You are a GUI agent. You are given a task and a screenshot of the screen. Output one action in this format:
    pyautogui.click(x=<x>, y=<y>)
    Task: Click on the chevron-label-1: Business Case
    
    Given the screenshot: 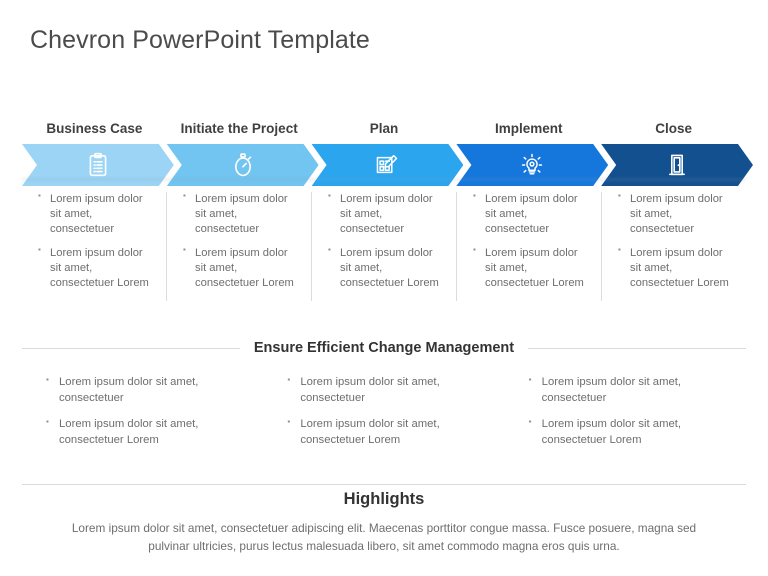 What is the action you would take?
    pyautogui.click(x=94, y=129)
    